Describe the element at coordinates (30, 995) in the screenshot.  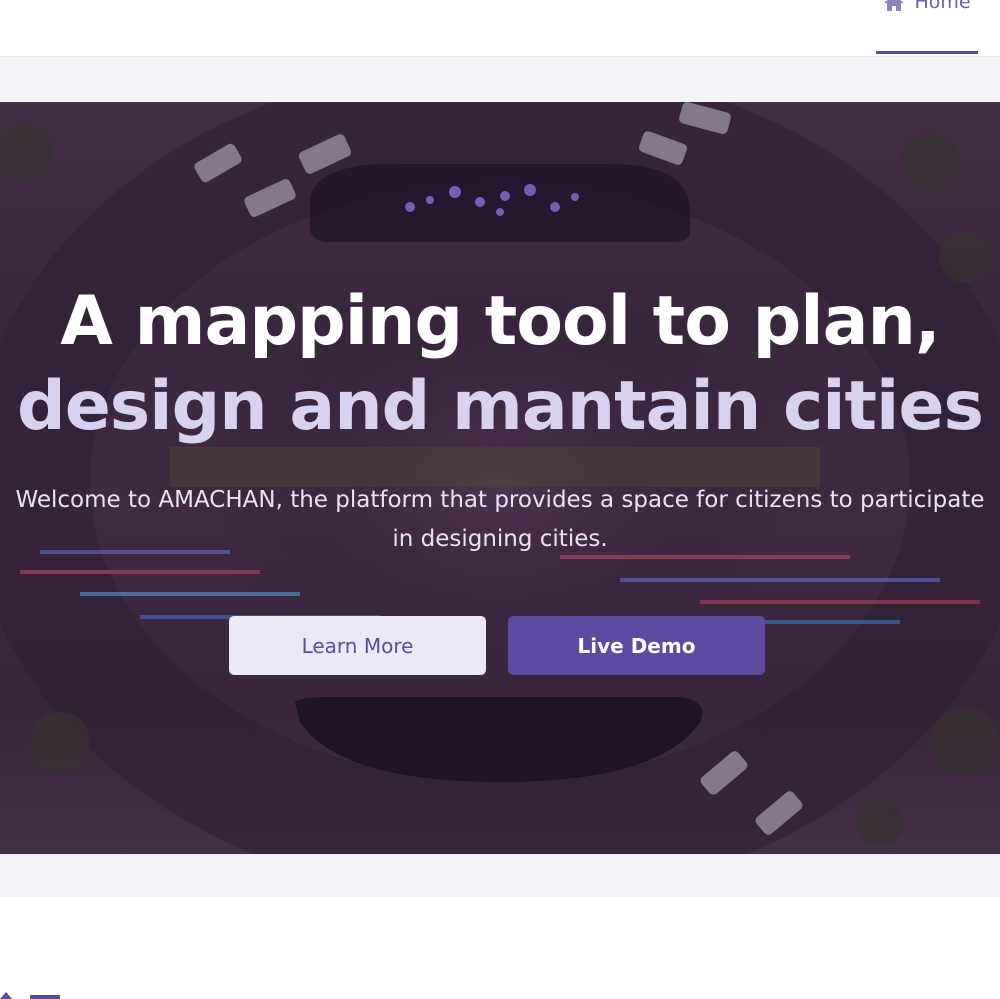
I see `section-heading-fragment` at that location.